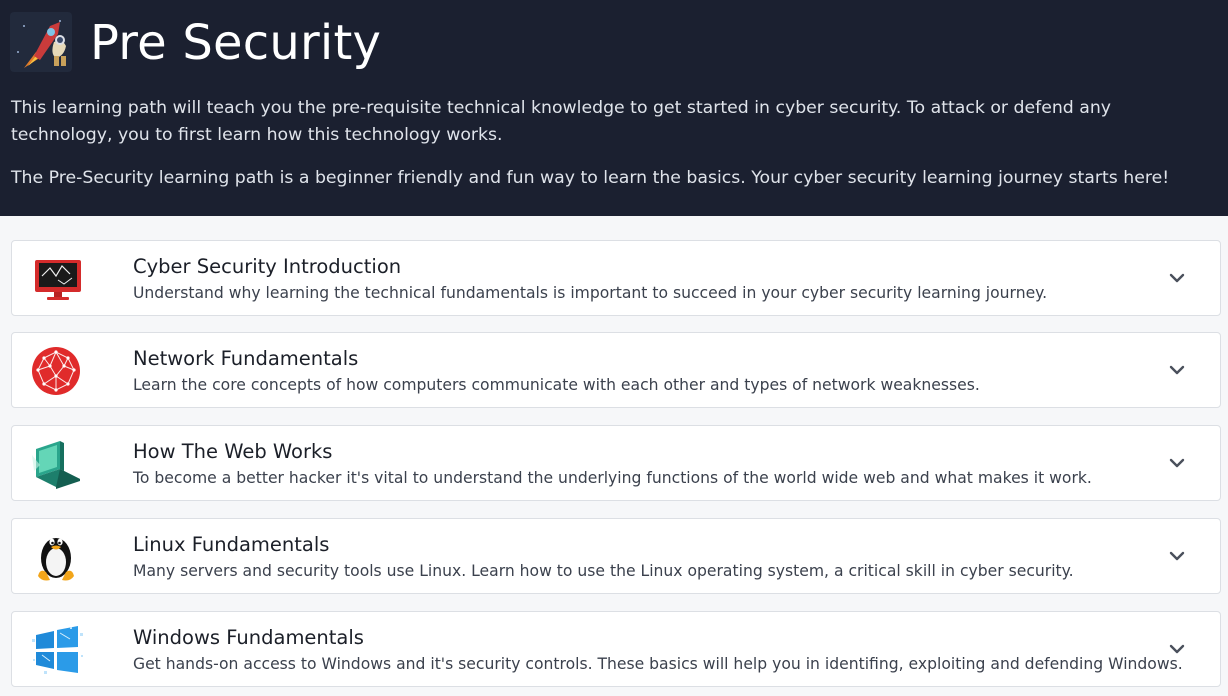 The height and width of the screenshot is (696, 1228). What do you see at coordinates (236, 43) in the screenshot?
I see `page-title: Pre Security` at bounding box center [236, 43].